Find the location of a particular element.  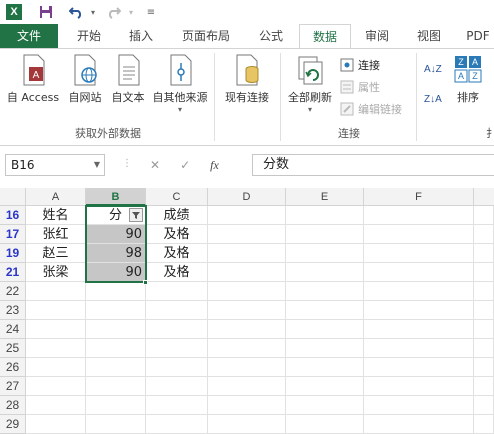

tab-insert: 插入 is located at coordinates (141, 36).